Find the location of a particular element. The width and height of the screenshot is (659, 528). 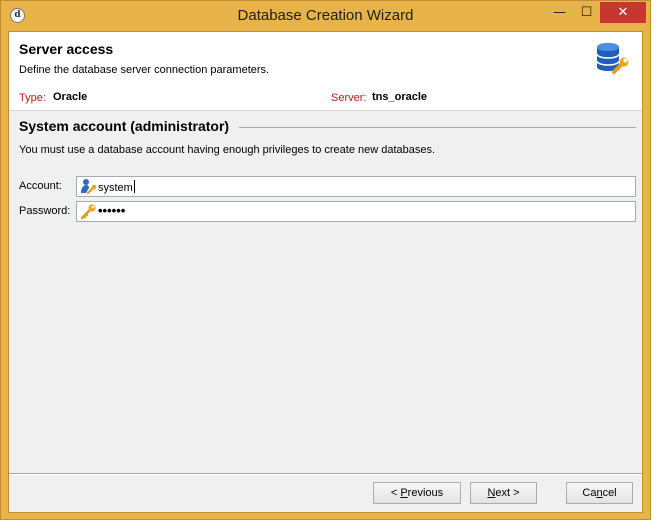

account-value: system is located at coordinates (115, 188).